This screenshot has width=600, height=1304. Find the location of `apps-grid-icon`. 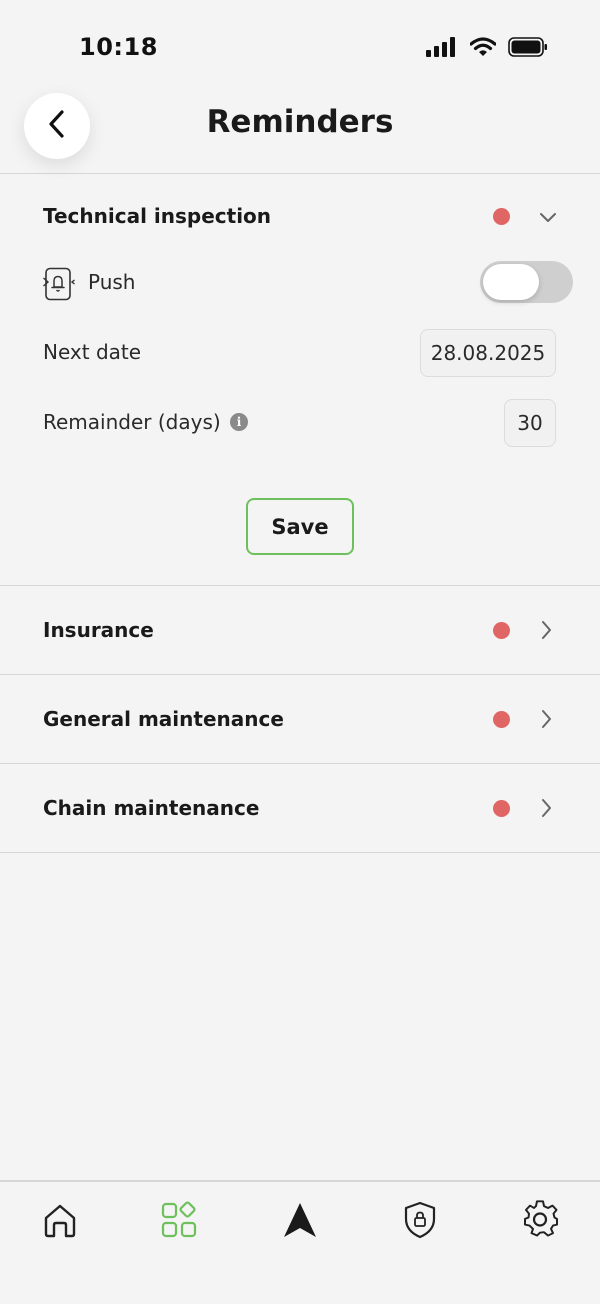

apps-grid-icon is located at coordinates (179, 1222).